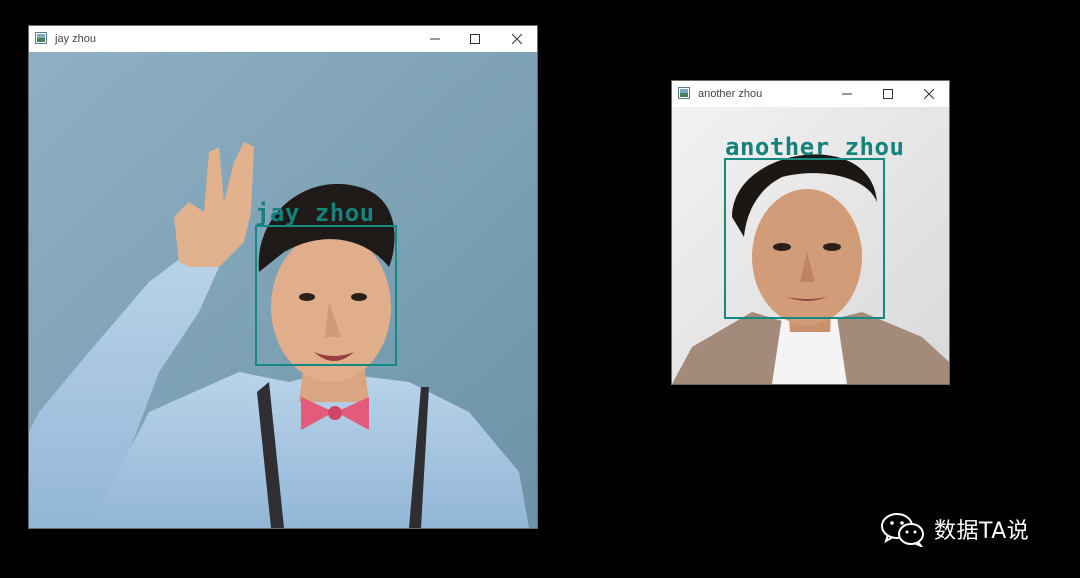 This screenshot has height=578, width=1080. I want to click on title-bar: jay zhou, so click(283, 39).